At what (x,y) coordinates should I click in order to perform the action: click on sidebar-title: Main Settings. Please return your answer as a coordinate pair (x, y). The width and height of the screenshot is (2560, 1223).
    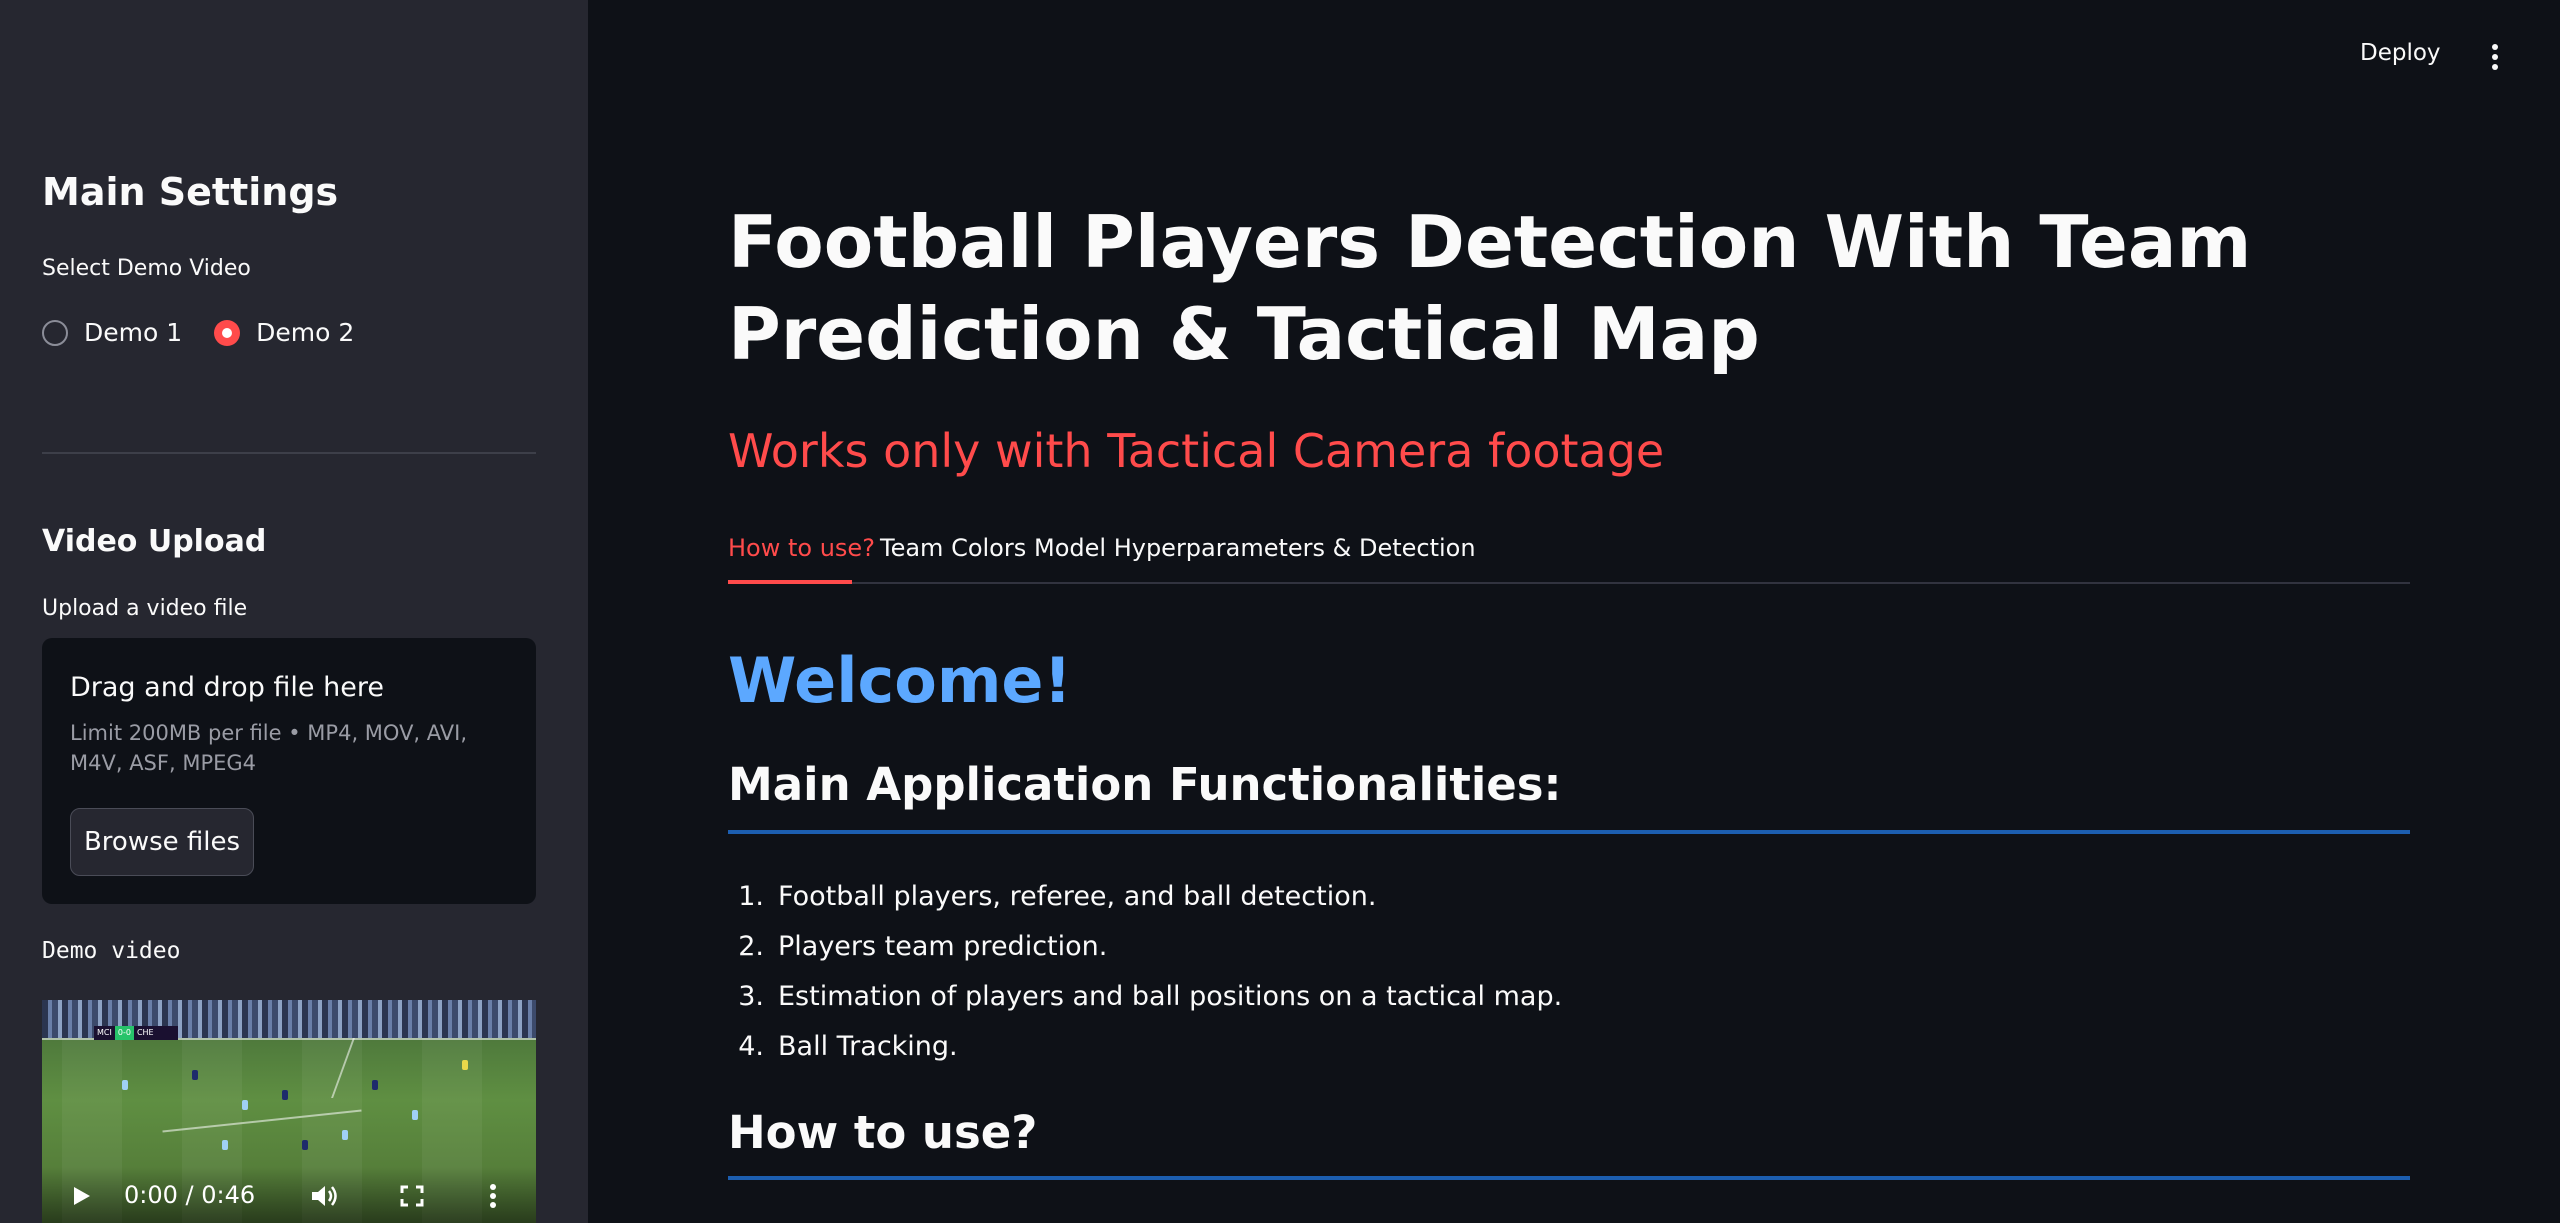
    Looking at the image, I should click on (190, 192).